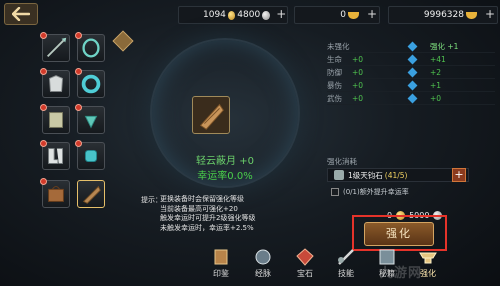 This screenshot has height=286, width=500. What do you see at coordinates (399, 234) in the screenshot?
I see `enhance-button: 强化` at bounding box center [399, 234].